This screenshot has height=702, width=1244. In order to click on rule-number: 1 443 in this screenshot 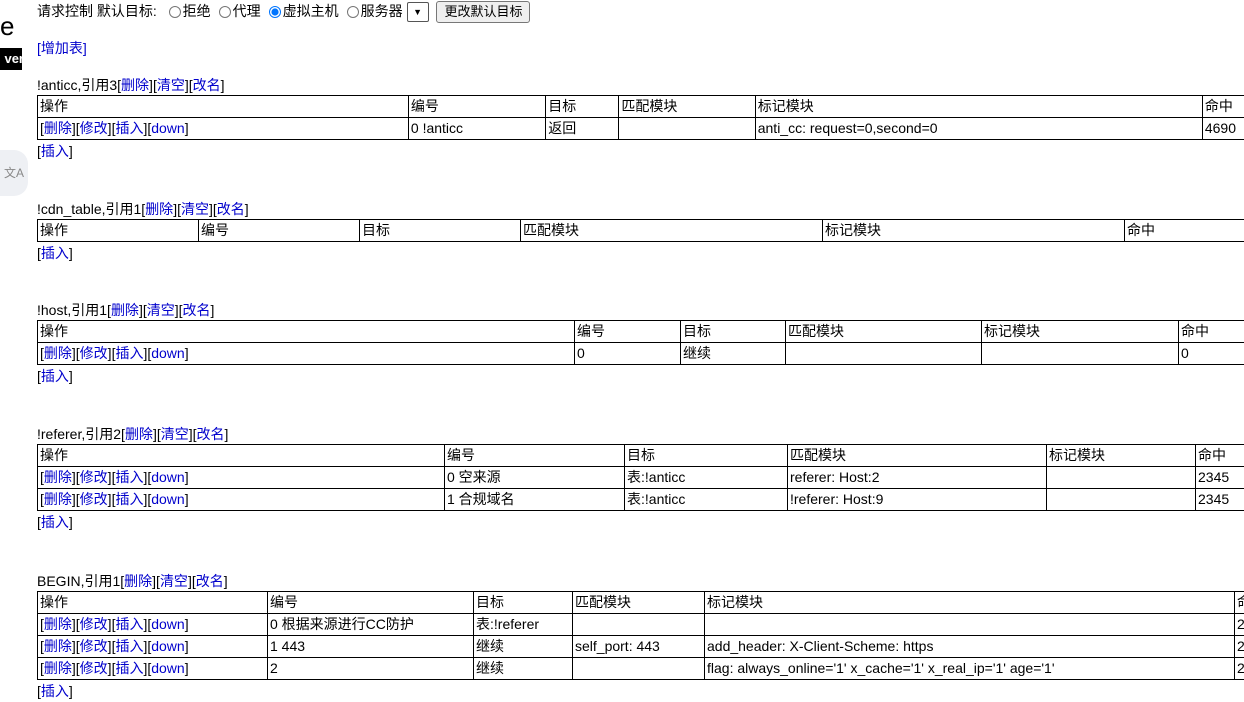, I will do `click(287, 646)`.